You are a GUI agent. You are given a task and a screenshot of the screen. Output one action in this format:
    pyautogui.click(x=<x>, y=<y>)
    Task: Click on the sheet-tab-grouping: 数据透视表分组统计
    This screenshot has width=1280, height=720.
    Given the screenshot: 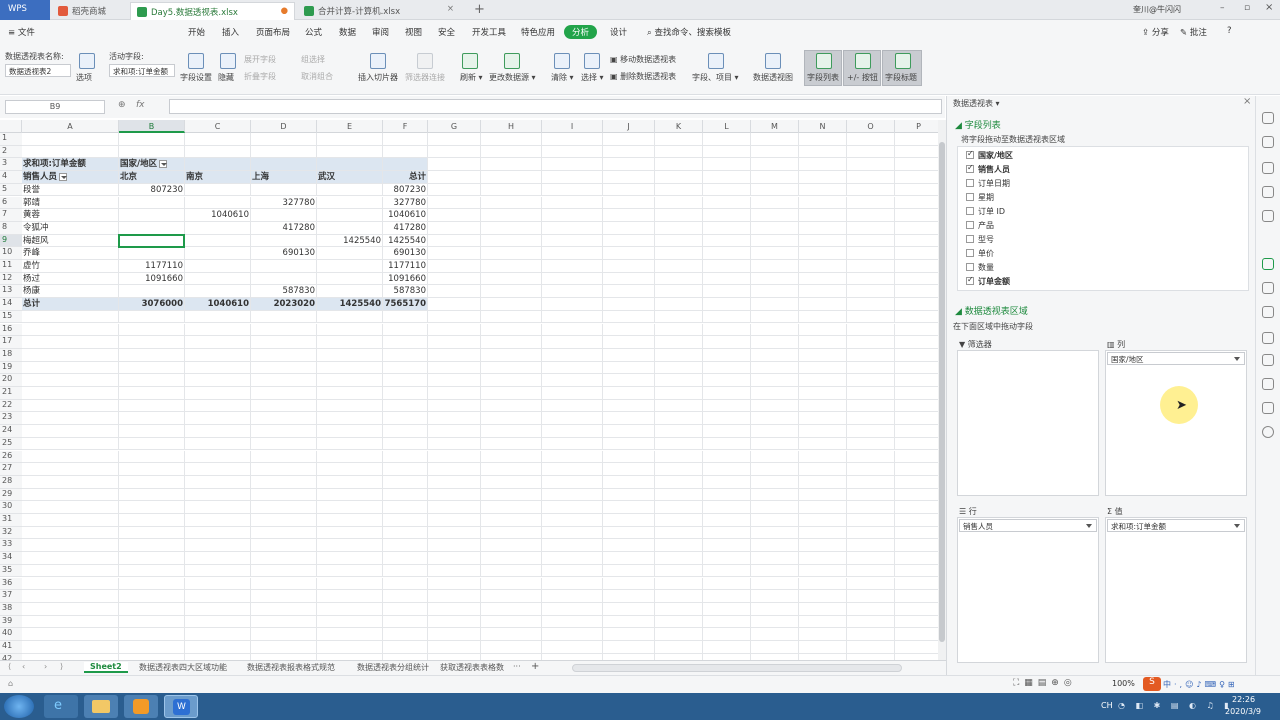 What is the action you would take?
    pyautogui.click(x=393, y=667)
    